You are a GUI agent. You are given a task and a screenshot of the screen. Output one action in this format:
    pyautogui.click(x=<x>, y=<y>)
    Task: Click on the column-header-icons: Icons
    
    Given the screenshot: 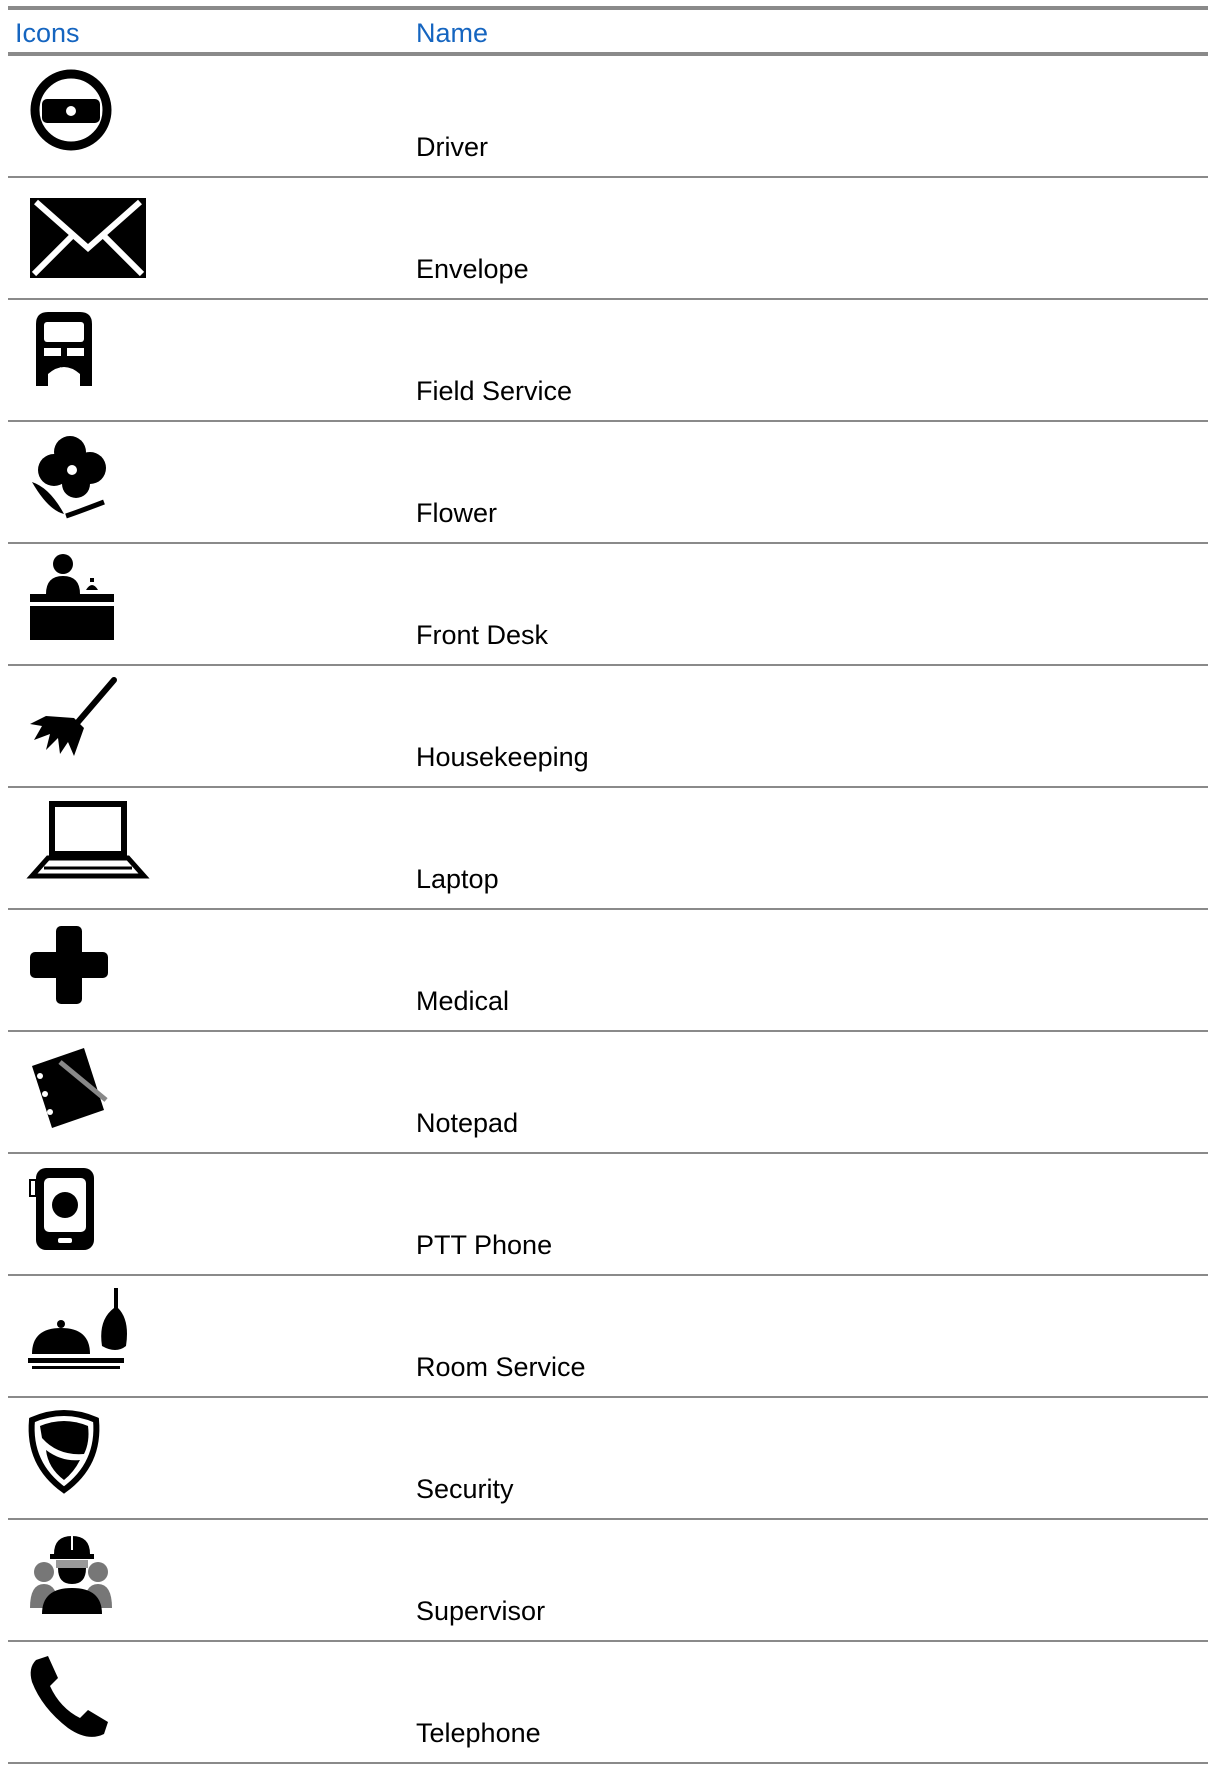 What is the action you would take?
    pyautogui.click(x=47, y=33)
    